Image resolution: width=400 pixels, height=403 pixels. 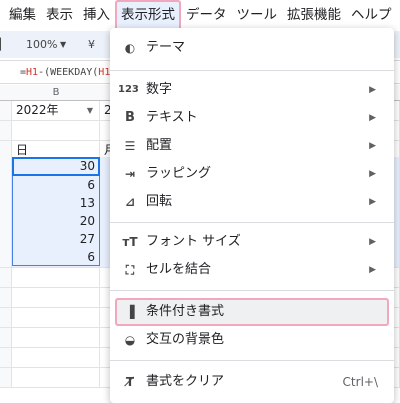 What do you see at coordinates (252, 270) in the screenshot?
I see `menu-item-merge: ⛶ セルを結合 ▶` at bounding box center [252, 270].